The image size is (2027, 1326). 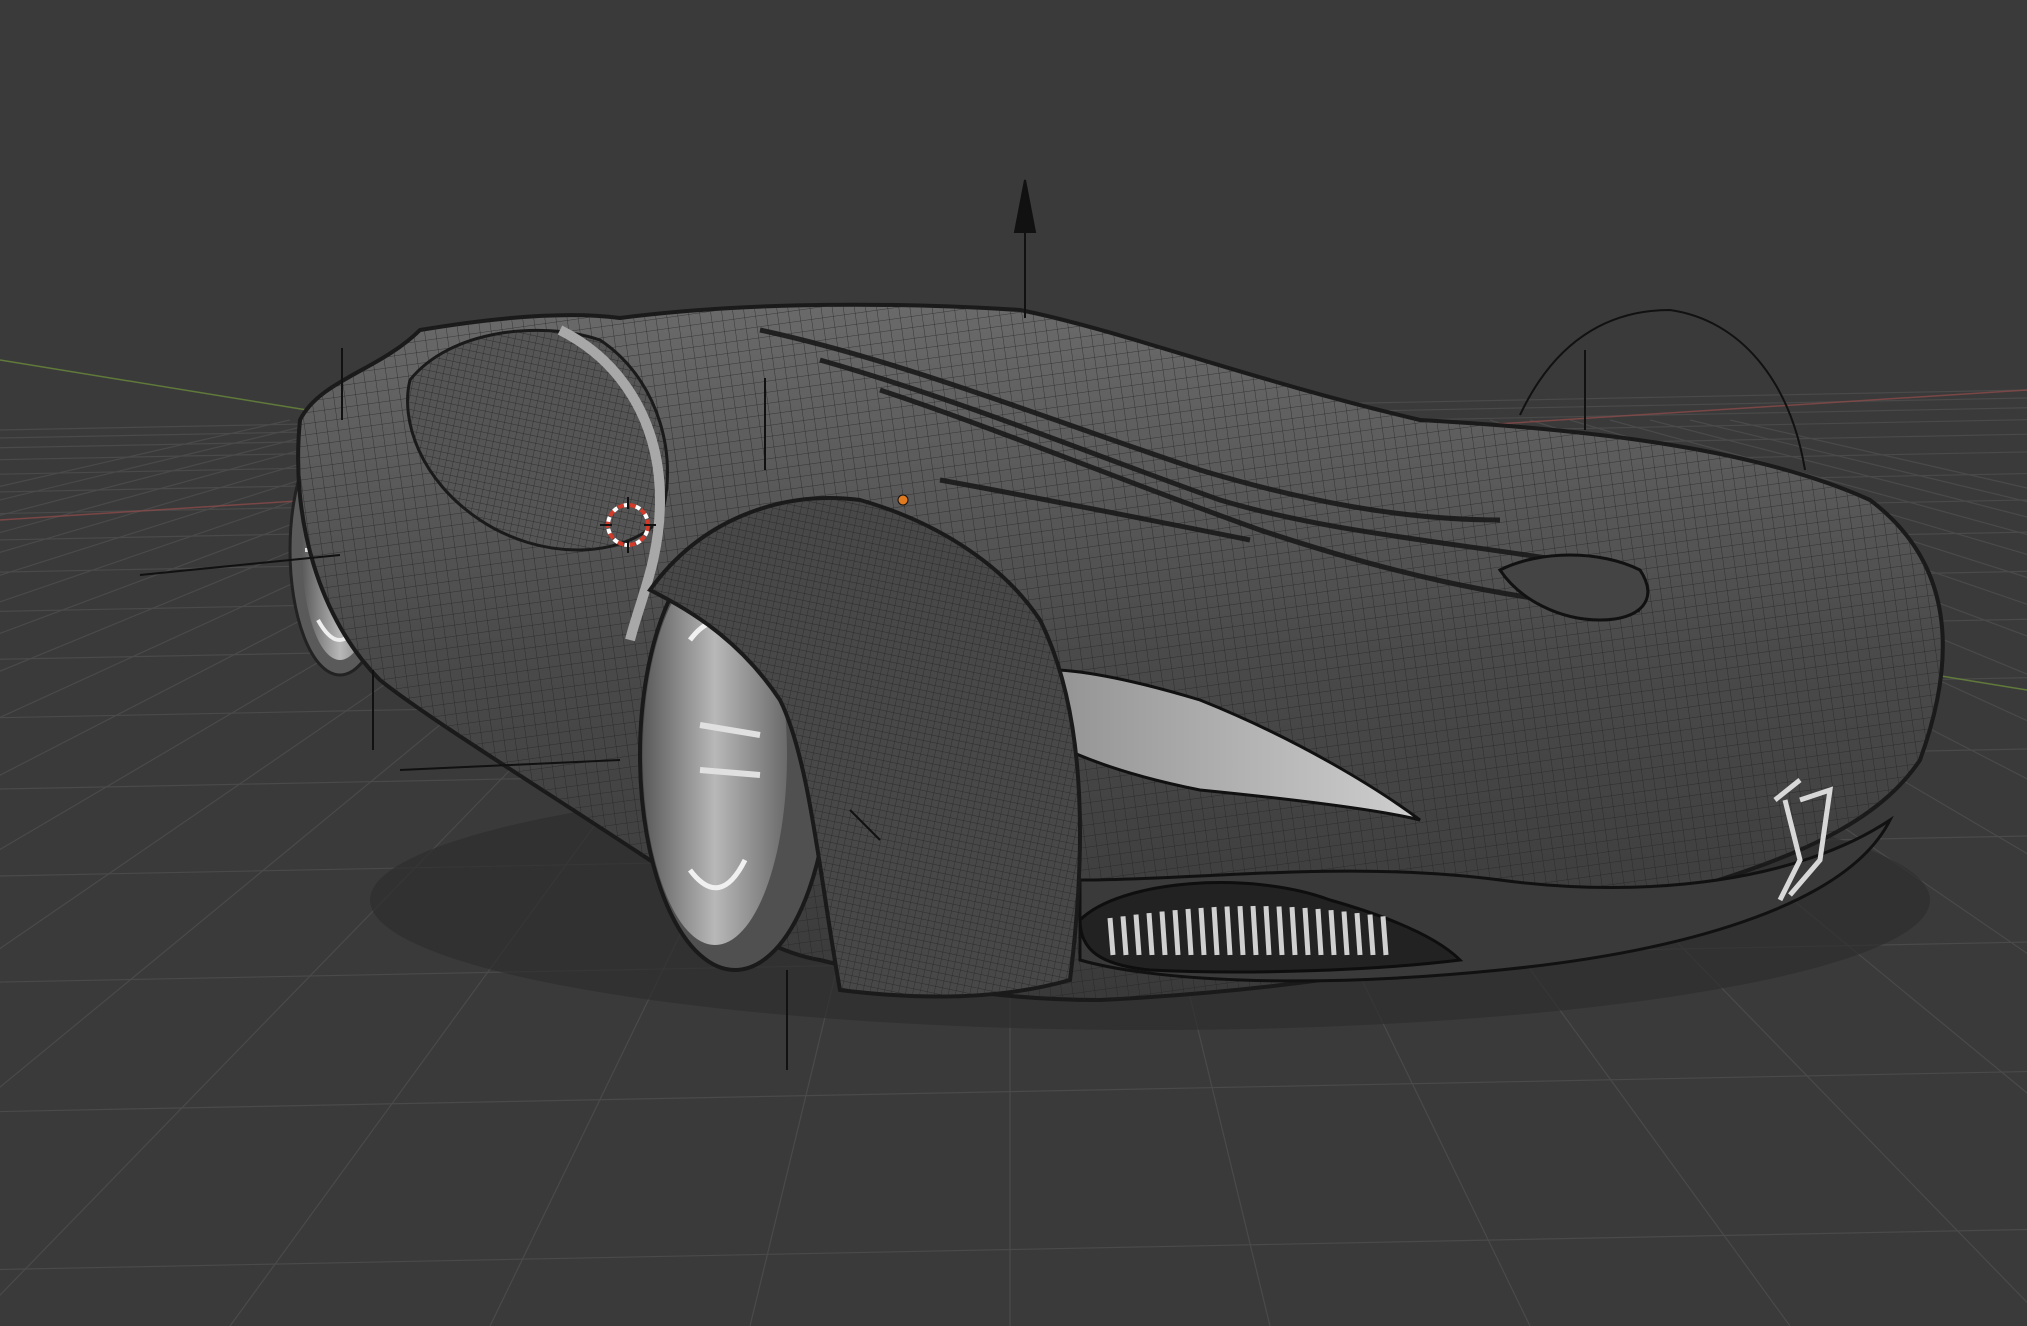 What do you see at coordinates (1025, 248) in the screenshot?
I see `up-arrow-gizmo` at bounding box center [1025, 248].